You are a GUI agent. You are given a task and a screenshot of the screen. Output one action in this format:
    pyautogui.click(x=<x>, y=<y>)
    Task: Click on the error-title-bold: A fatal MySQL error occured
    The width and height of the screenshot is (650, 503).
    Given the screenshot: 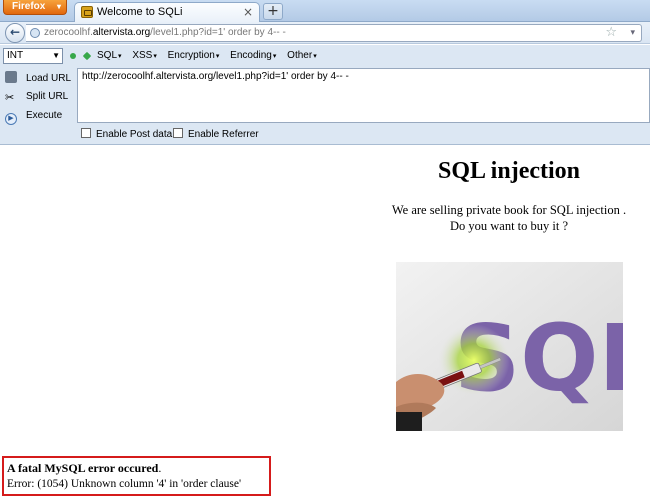 What is the action you would take?
    pyautogui.click(x=83, y=468)
    